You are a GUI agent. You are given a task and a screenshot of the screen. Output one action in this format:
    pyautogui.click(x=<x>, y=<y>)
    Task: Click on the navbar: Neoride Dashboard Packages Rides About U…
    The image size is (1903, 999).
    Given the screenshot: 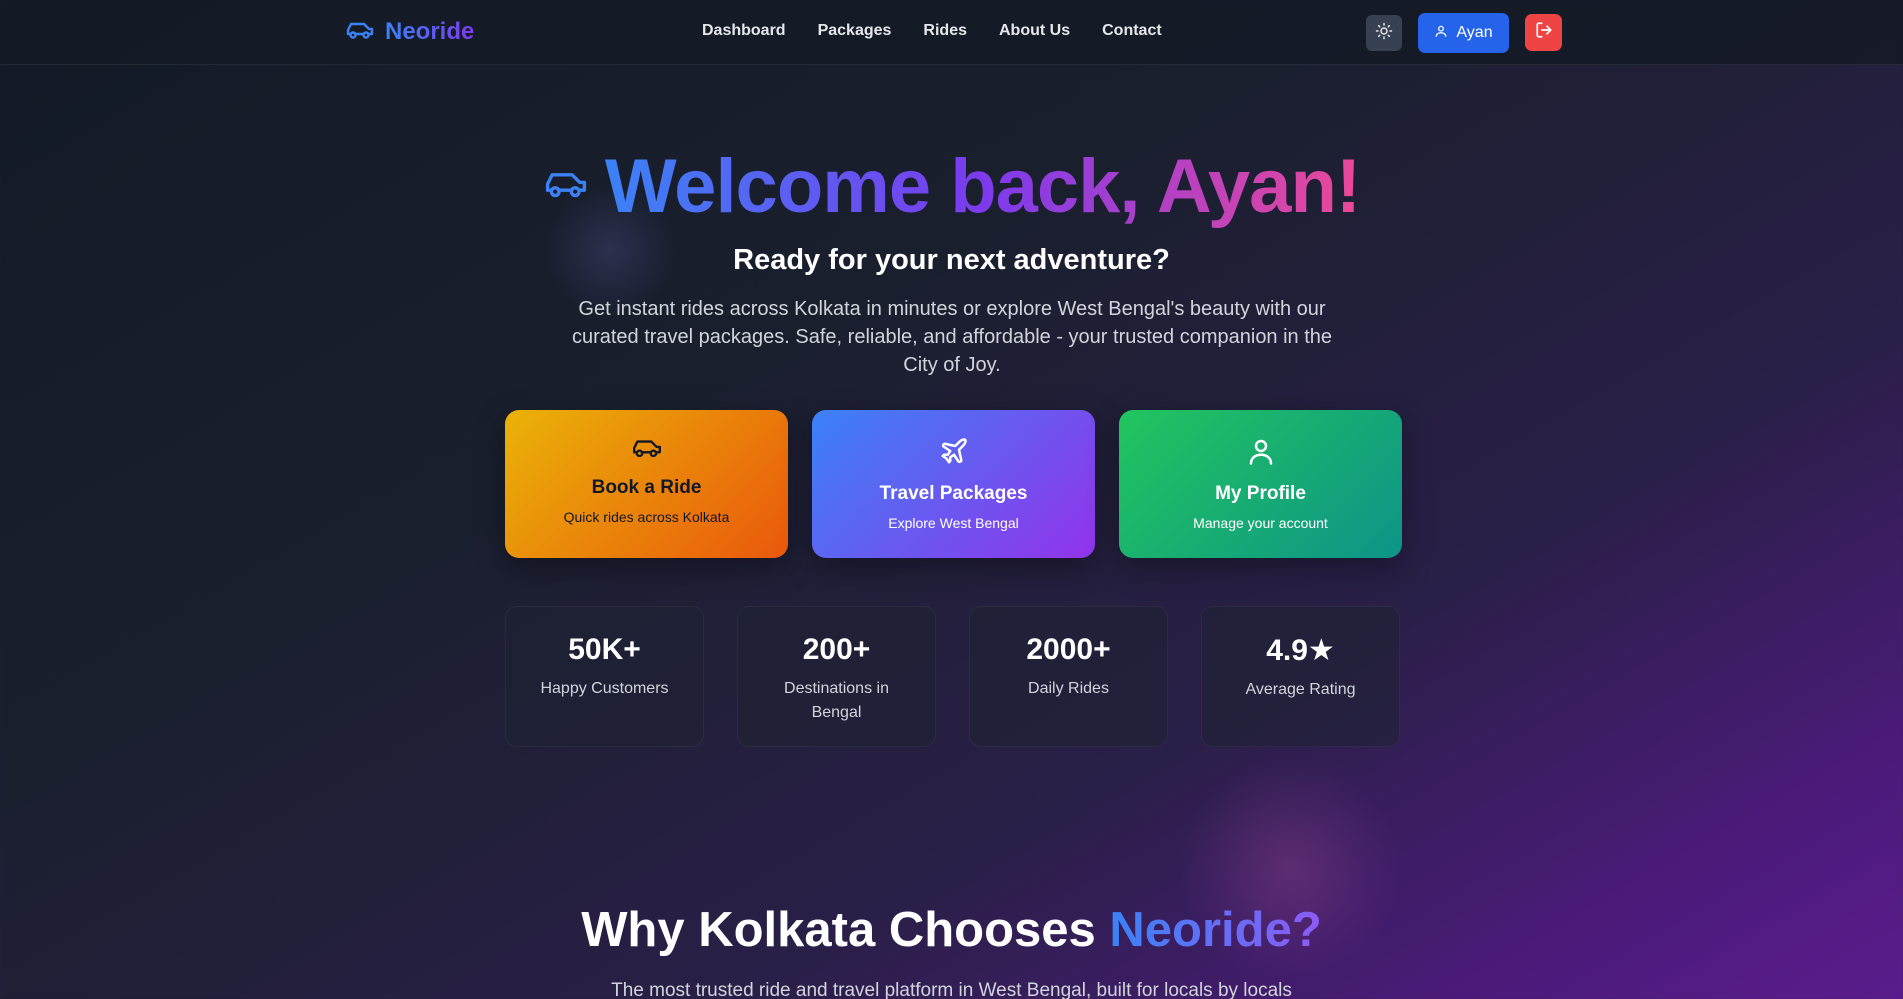 What is the action you would take?
    pyautogui.click(x=951, y=32)
    